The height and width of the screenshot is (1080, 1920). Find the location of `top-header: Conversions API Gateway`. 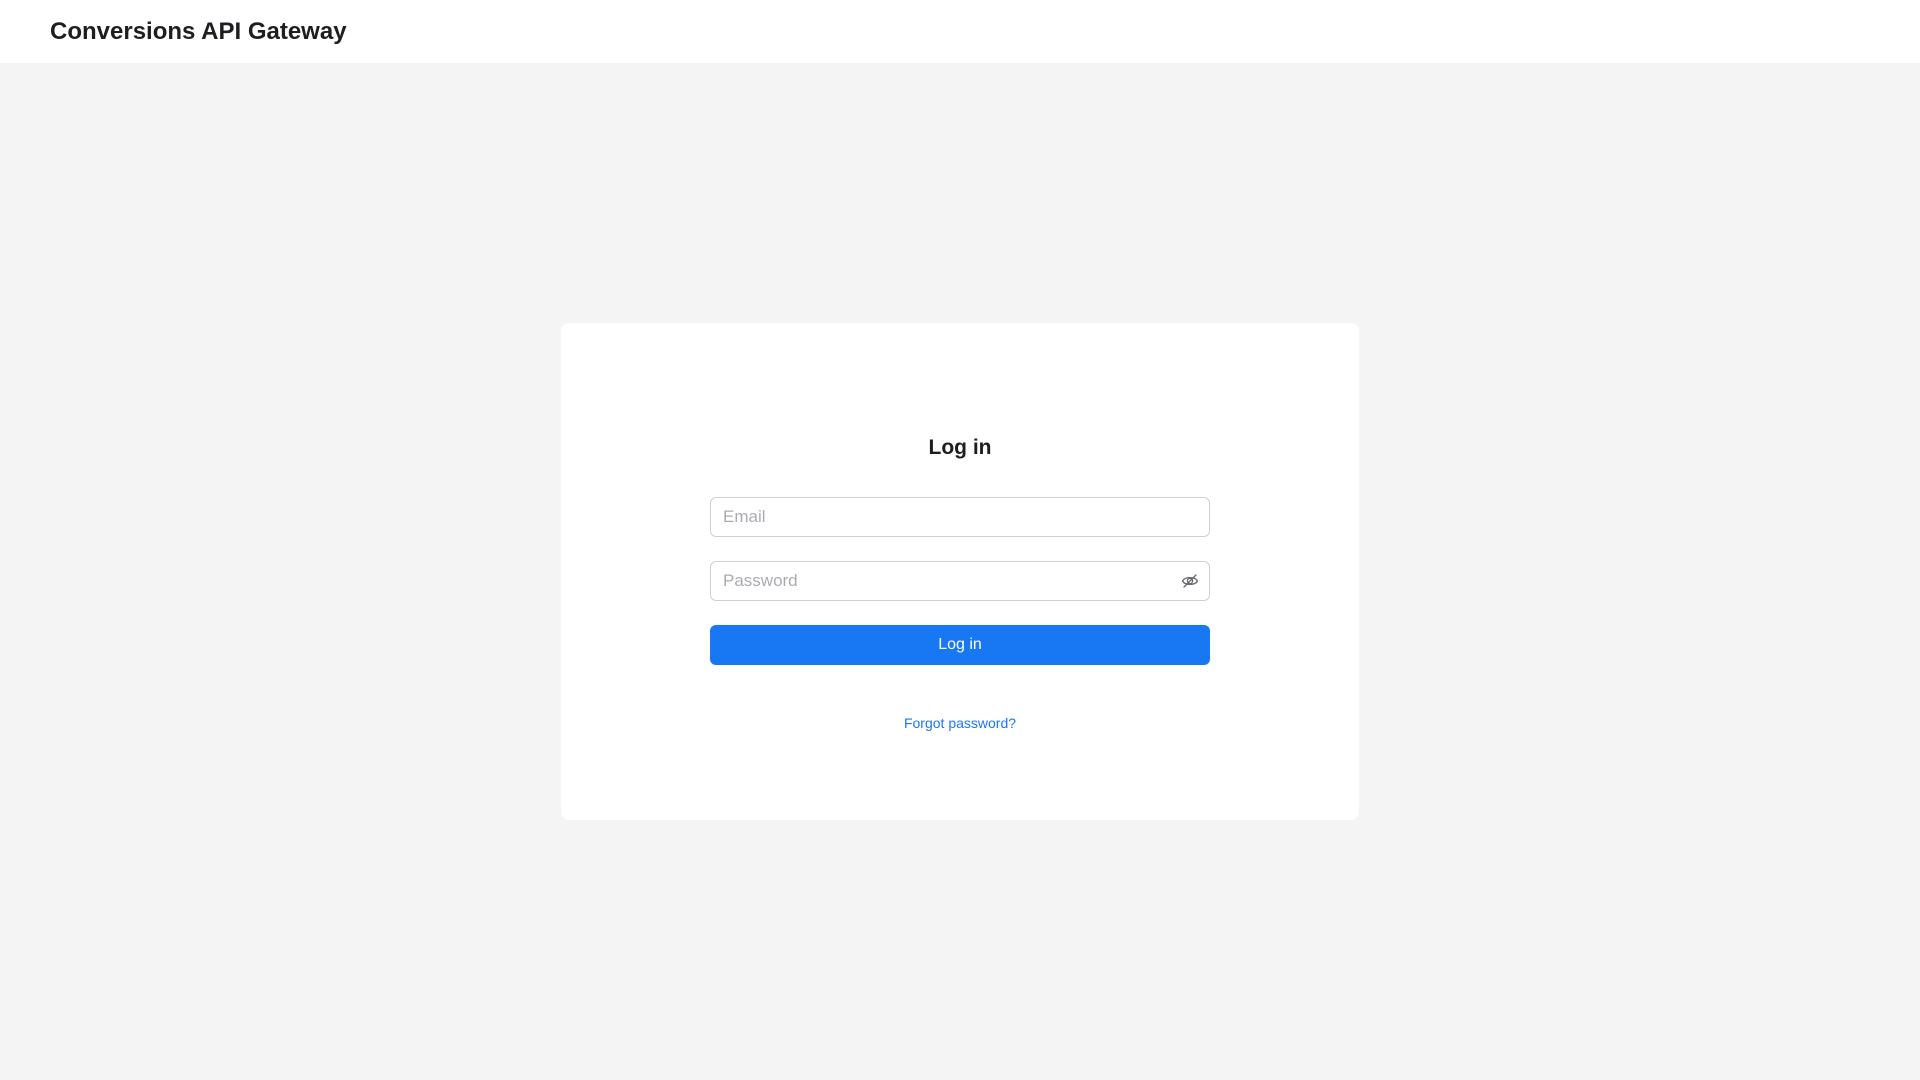

top-header: Conversions API Gateway is located at coordinates (960, 31).